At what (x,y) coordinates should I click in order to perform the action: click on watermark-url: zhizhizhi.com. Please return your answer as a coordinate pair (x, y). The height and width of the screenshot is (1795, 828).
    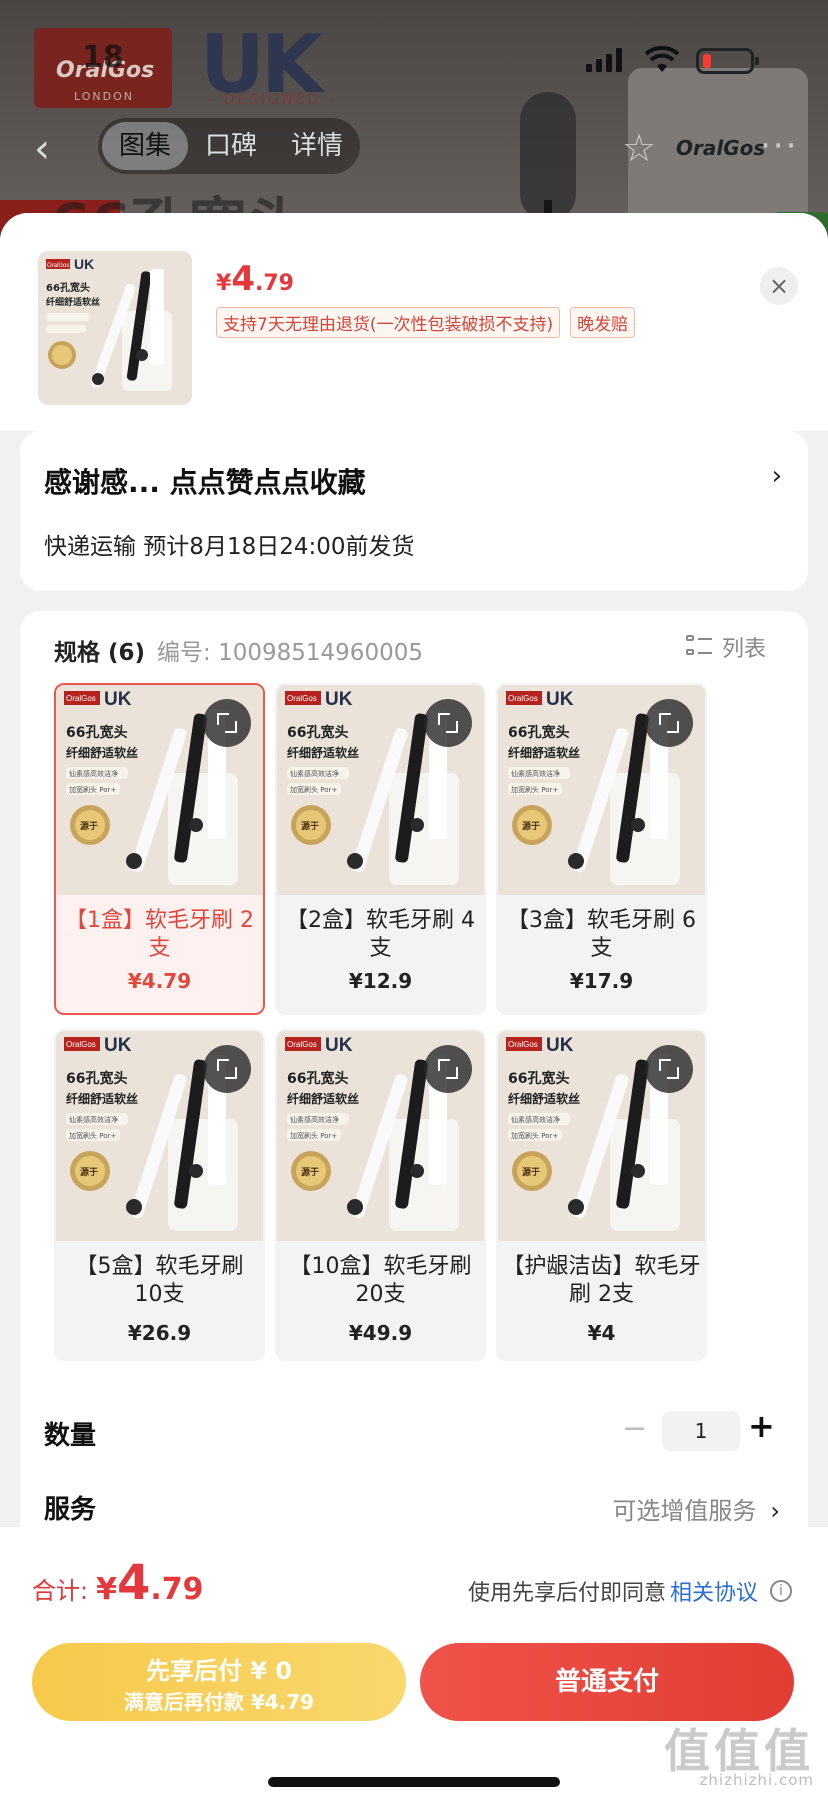
    Looking at the image, I should click on (756, 1780).